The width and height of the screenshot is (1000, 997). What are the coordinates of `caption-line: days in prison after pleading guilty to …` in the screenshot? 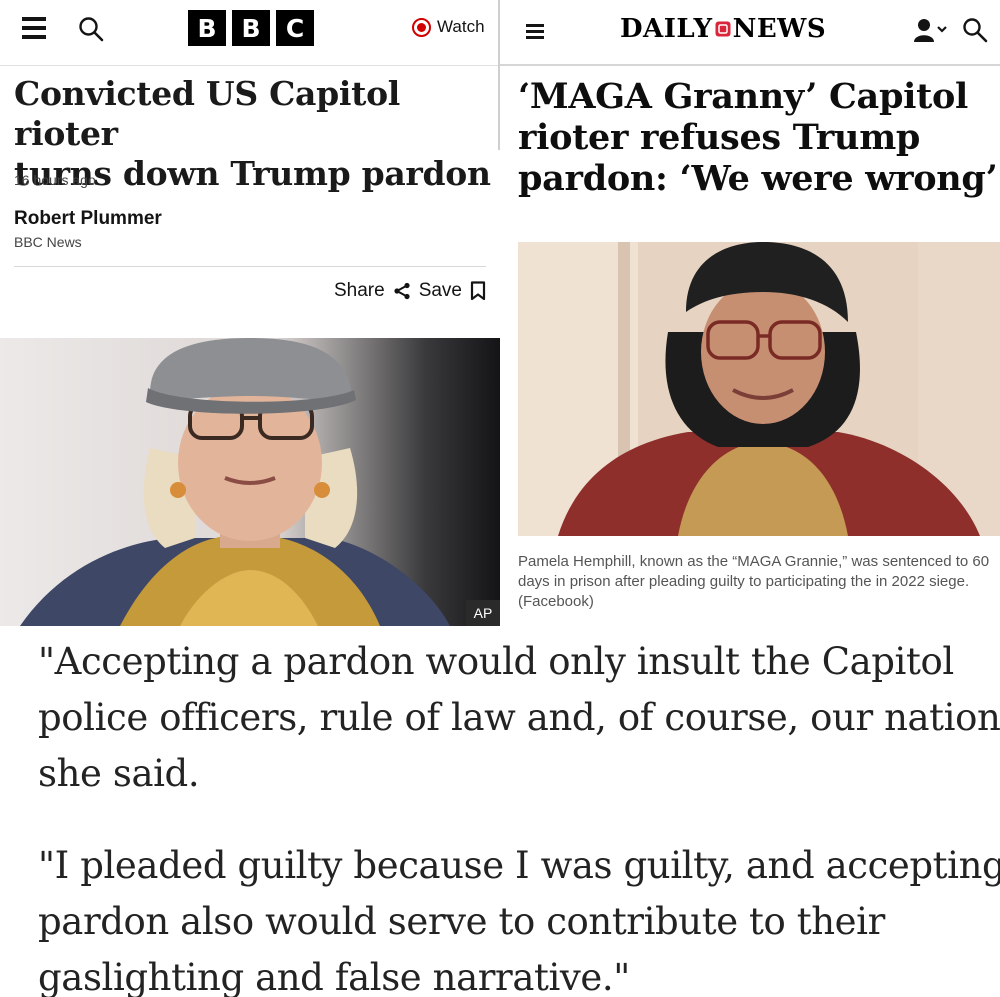 It's located at (744, 581).